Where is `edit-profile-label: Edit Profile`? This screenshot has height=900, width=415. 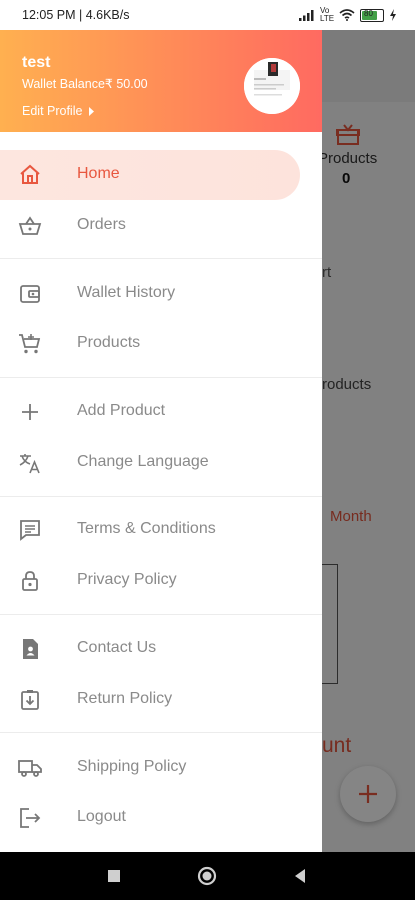
edit-profile-label: Edit Profile is located at coordinates (52, 111).